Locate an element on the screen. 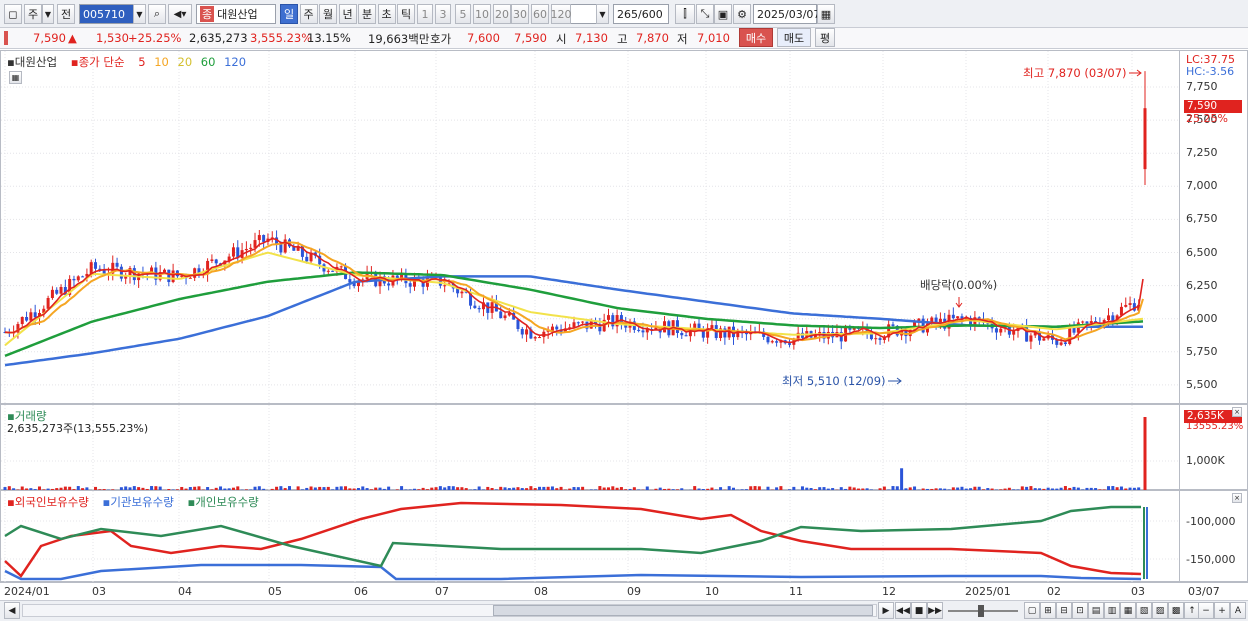 The height and width of the screenshot is (621, 1248). rewind-icon: ◀◀ is located at coordinates (903, 610).